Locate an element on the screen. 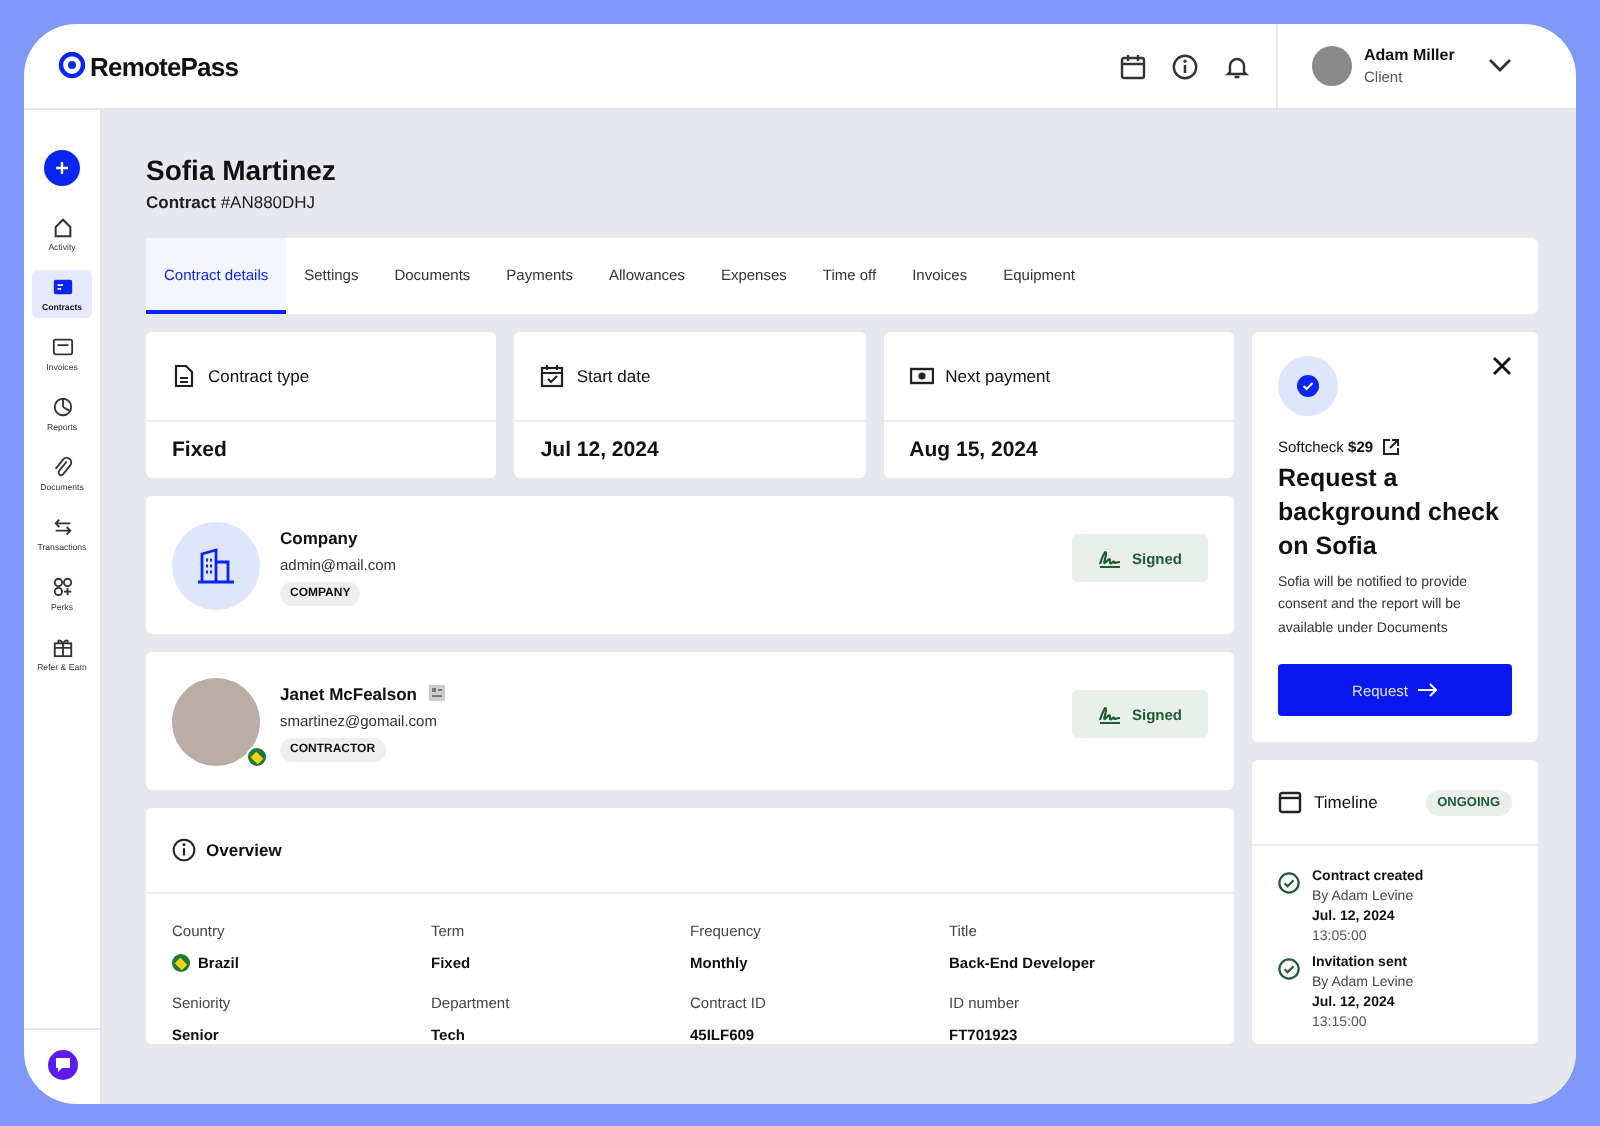 The width and height of the screenshot is (1600, 1126). document-icon is located at coordinates (184, 376).